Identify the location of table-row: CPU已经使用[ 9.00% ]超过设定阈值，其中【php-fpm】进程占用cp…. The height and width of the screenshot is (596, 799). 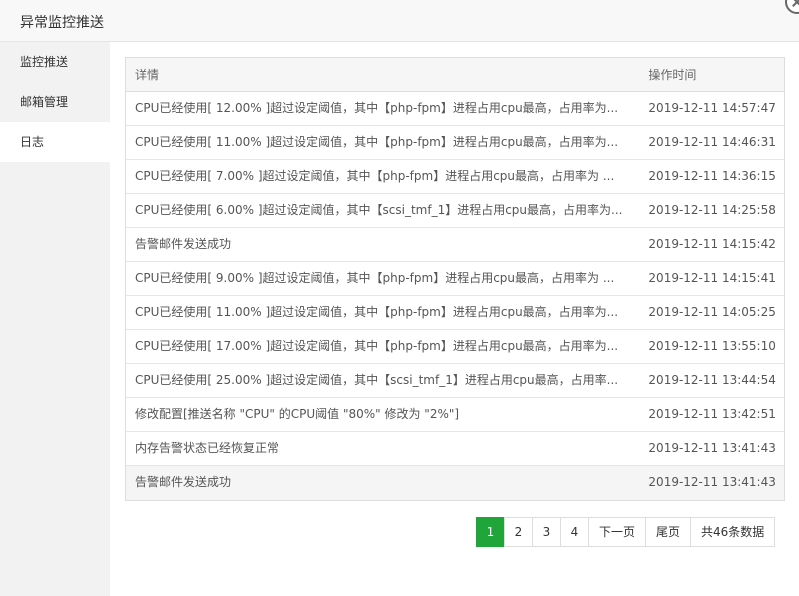
(455, 279).